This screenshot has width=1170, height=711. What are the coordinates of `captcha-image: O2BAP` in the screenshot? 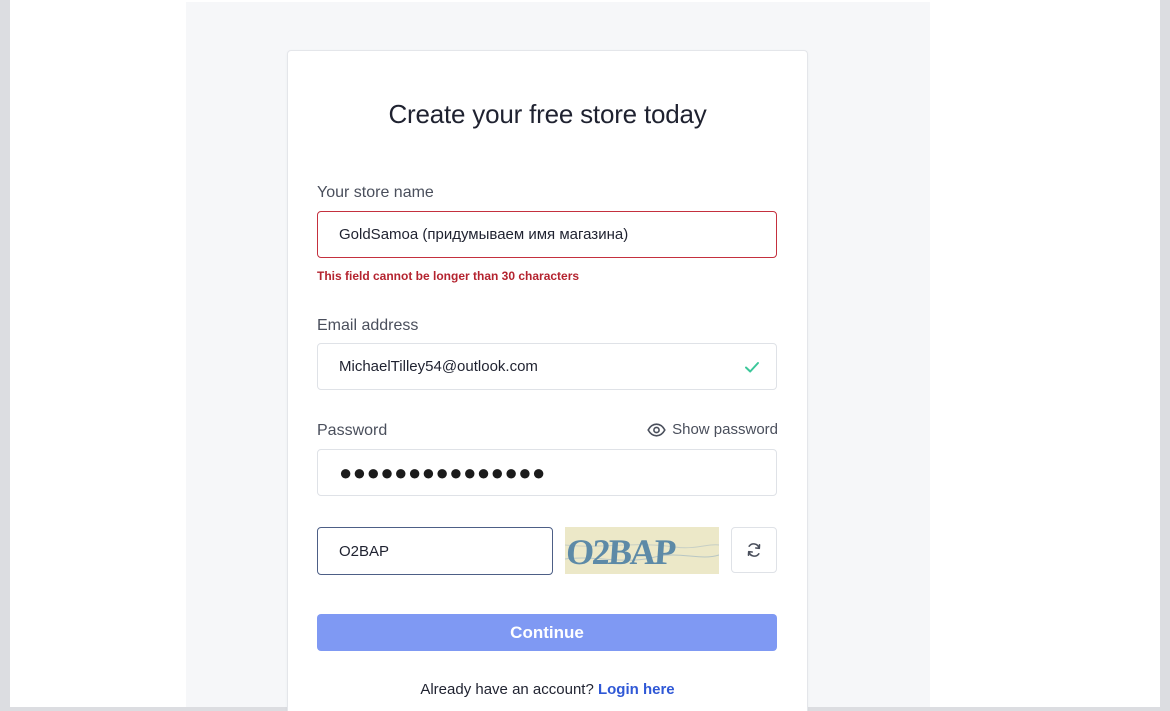 It's located at (642, 550).